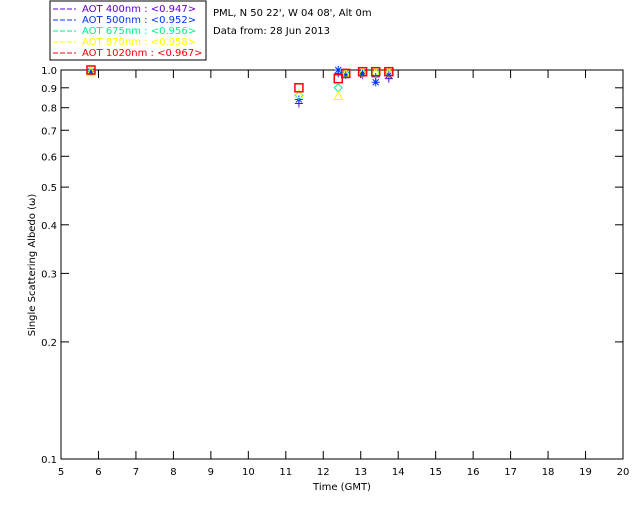 This screenshot has width=640, height=516. What do you see at coordinates (98, 472) in the screenshot?
I see `x-tick-label: 6` at bounding box center [98, 472].